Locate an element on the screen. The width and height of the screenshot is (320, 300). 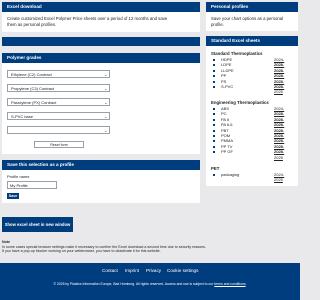
group-title-standard-thermoplastics: Standard Thermoplastics is located at coordinates (237, 53).